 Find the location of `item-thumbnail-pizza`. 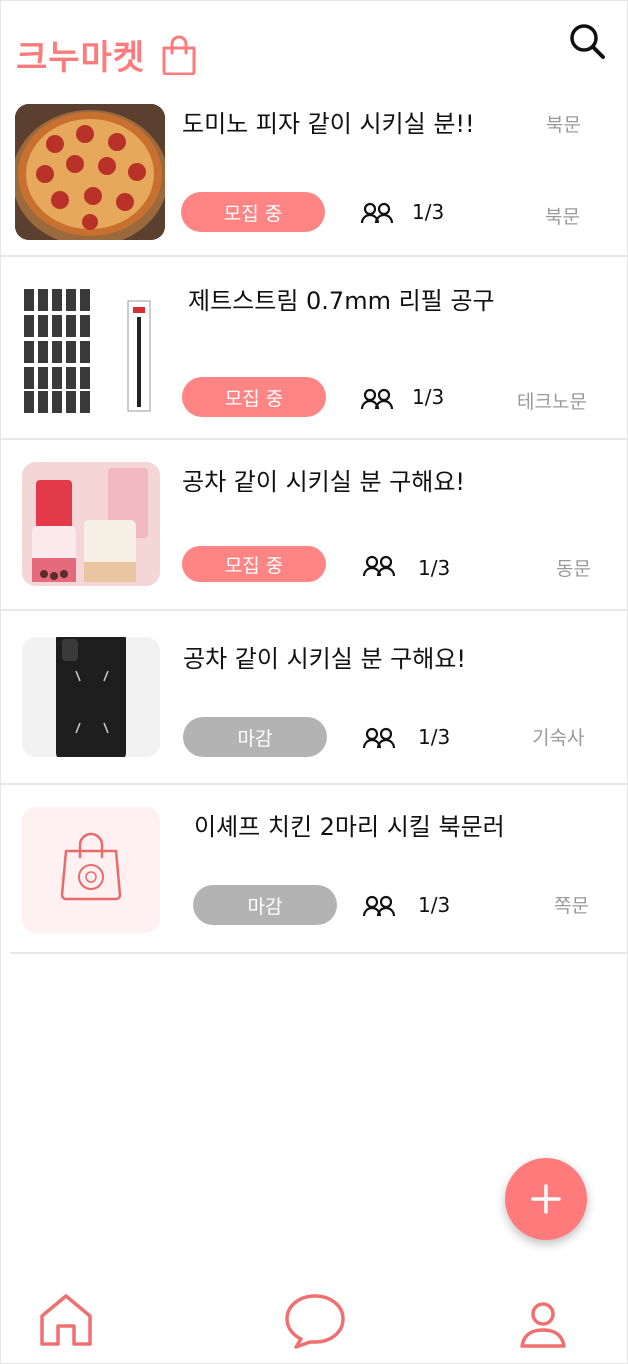

item-thumbnail-pizza is located at coordinates (90, 172).